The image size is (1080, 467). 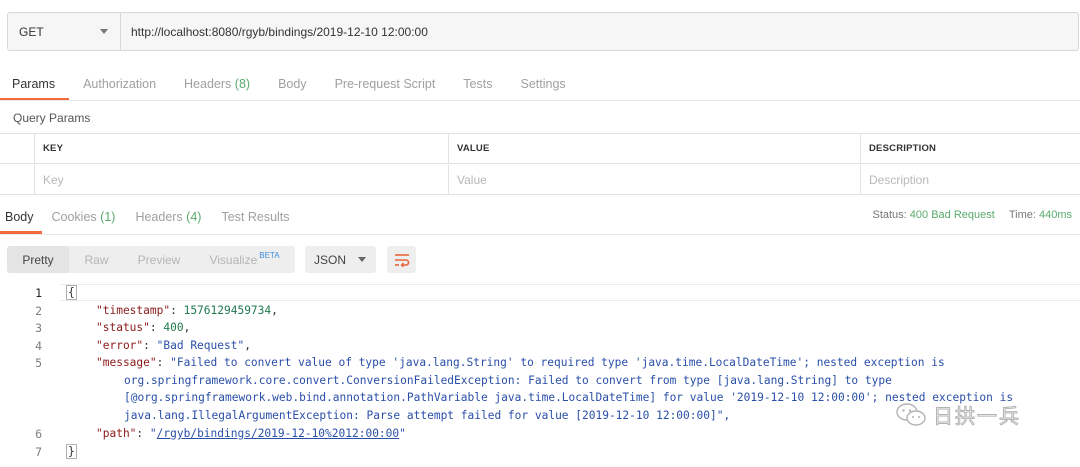 I want to click on tab-label: Cookies, so click(x=74, y=217).